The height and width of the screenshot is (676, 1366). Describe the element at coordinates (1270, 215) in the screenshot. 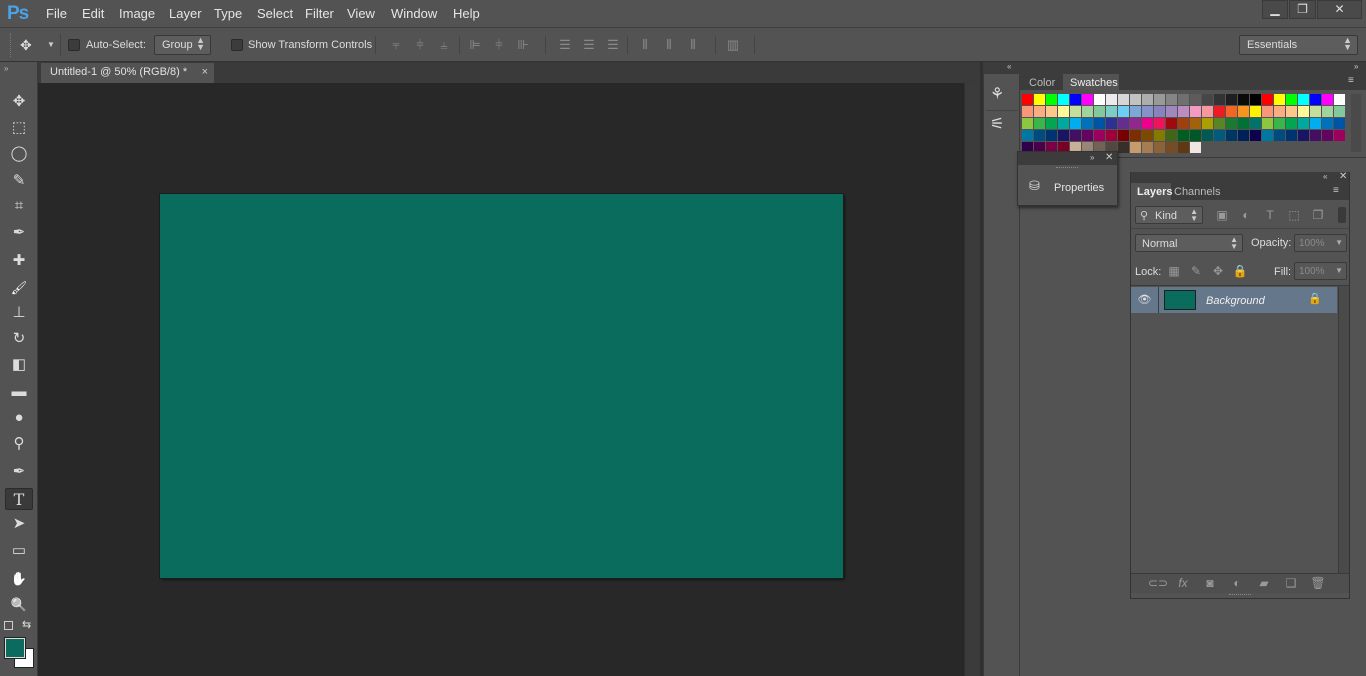

I see `filter-type-icon: T` at that location.